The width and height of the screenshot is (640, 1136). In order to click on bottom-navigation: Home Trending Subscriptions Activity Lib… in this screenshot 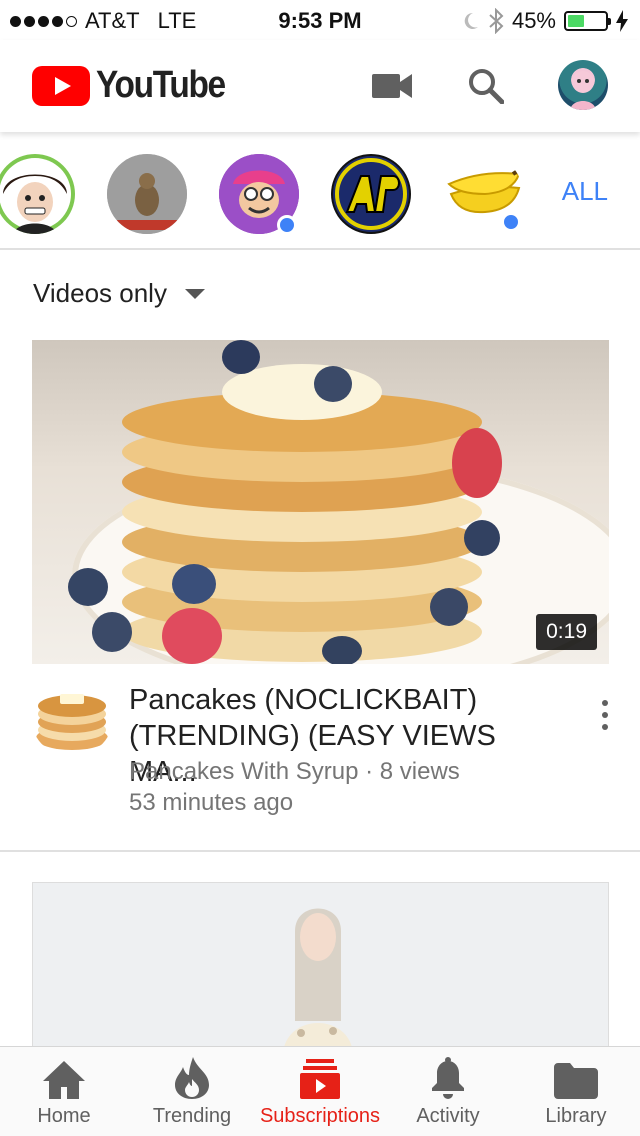, I will do `click(320, 1091)`.